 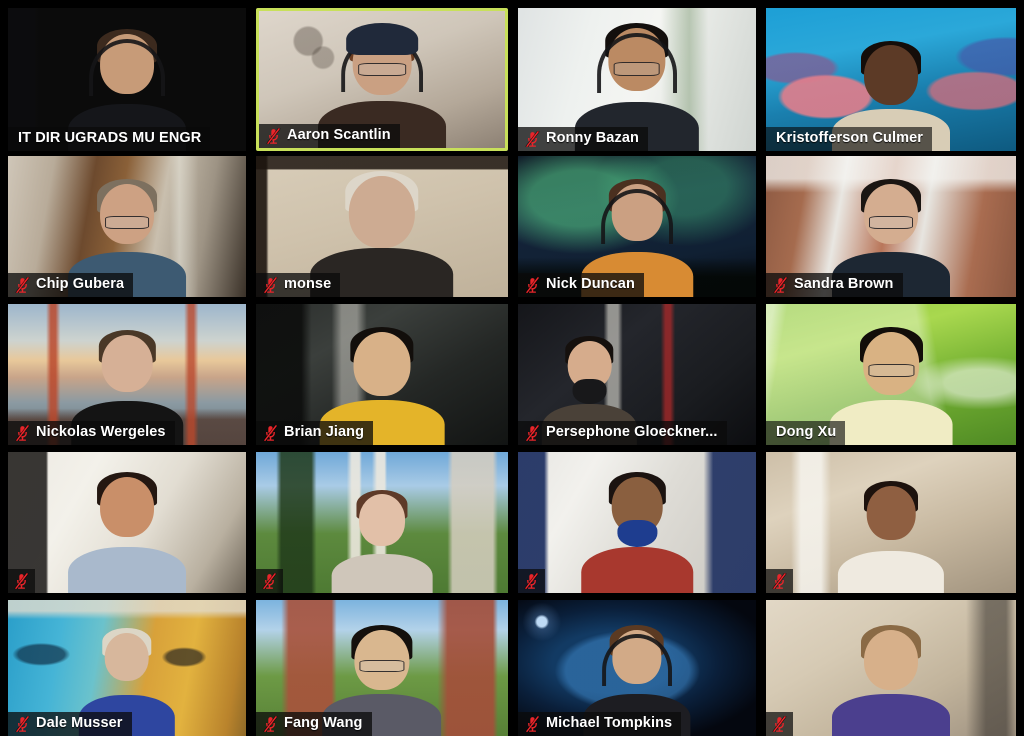 I want to click on participant-name-label: Brian Jiang, so click(x=315, y=433).